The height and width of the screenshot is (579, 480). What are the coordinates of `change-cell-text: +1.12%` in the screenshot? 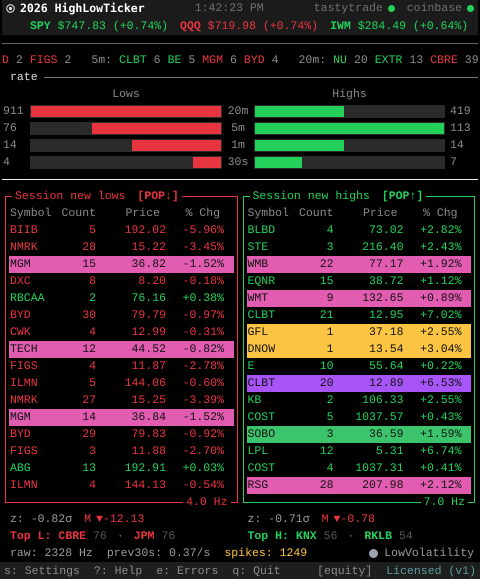 It's located at (440, 282).